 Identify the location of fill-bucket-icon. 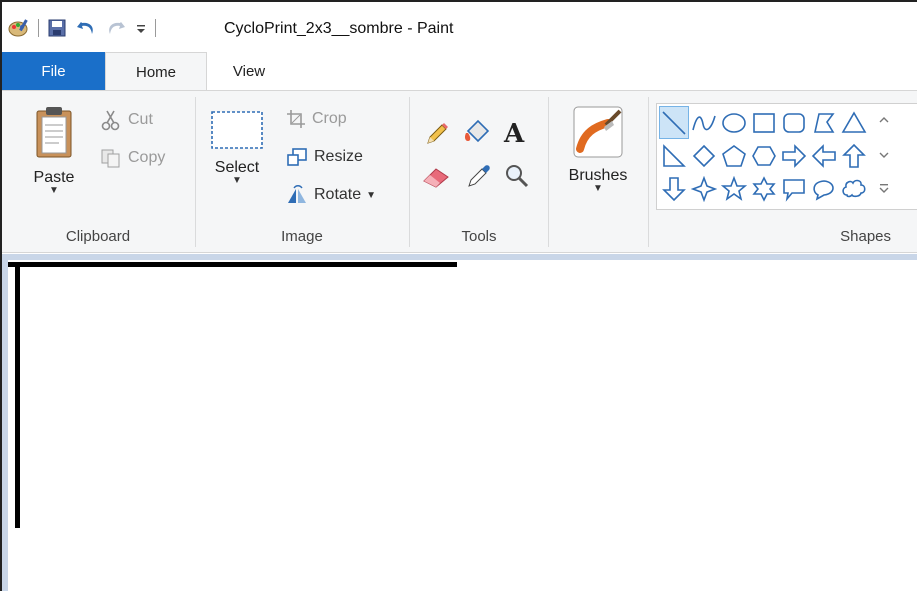
(477, 134).